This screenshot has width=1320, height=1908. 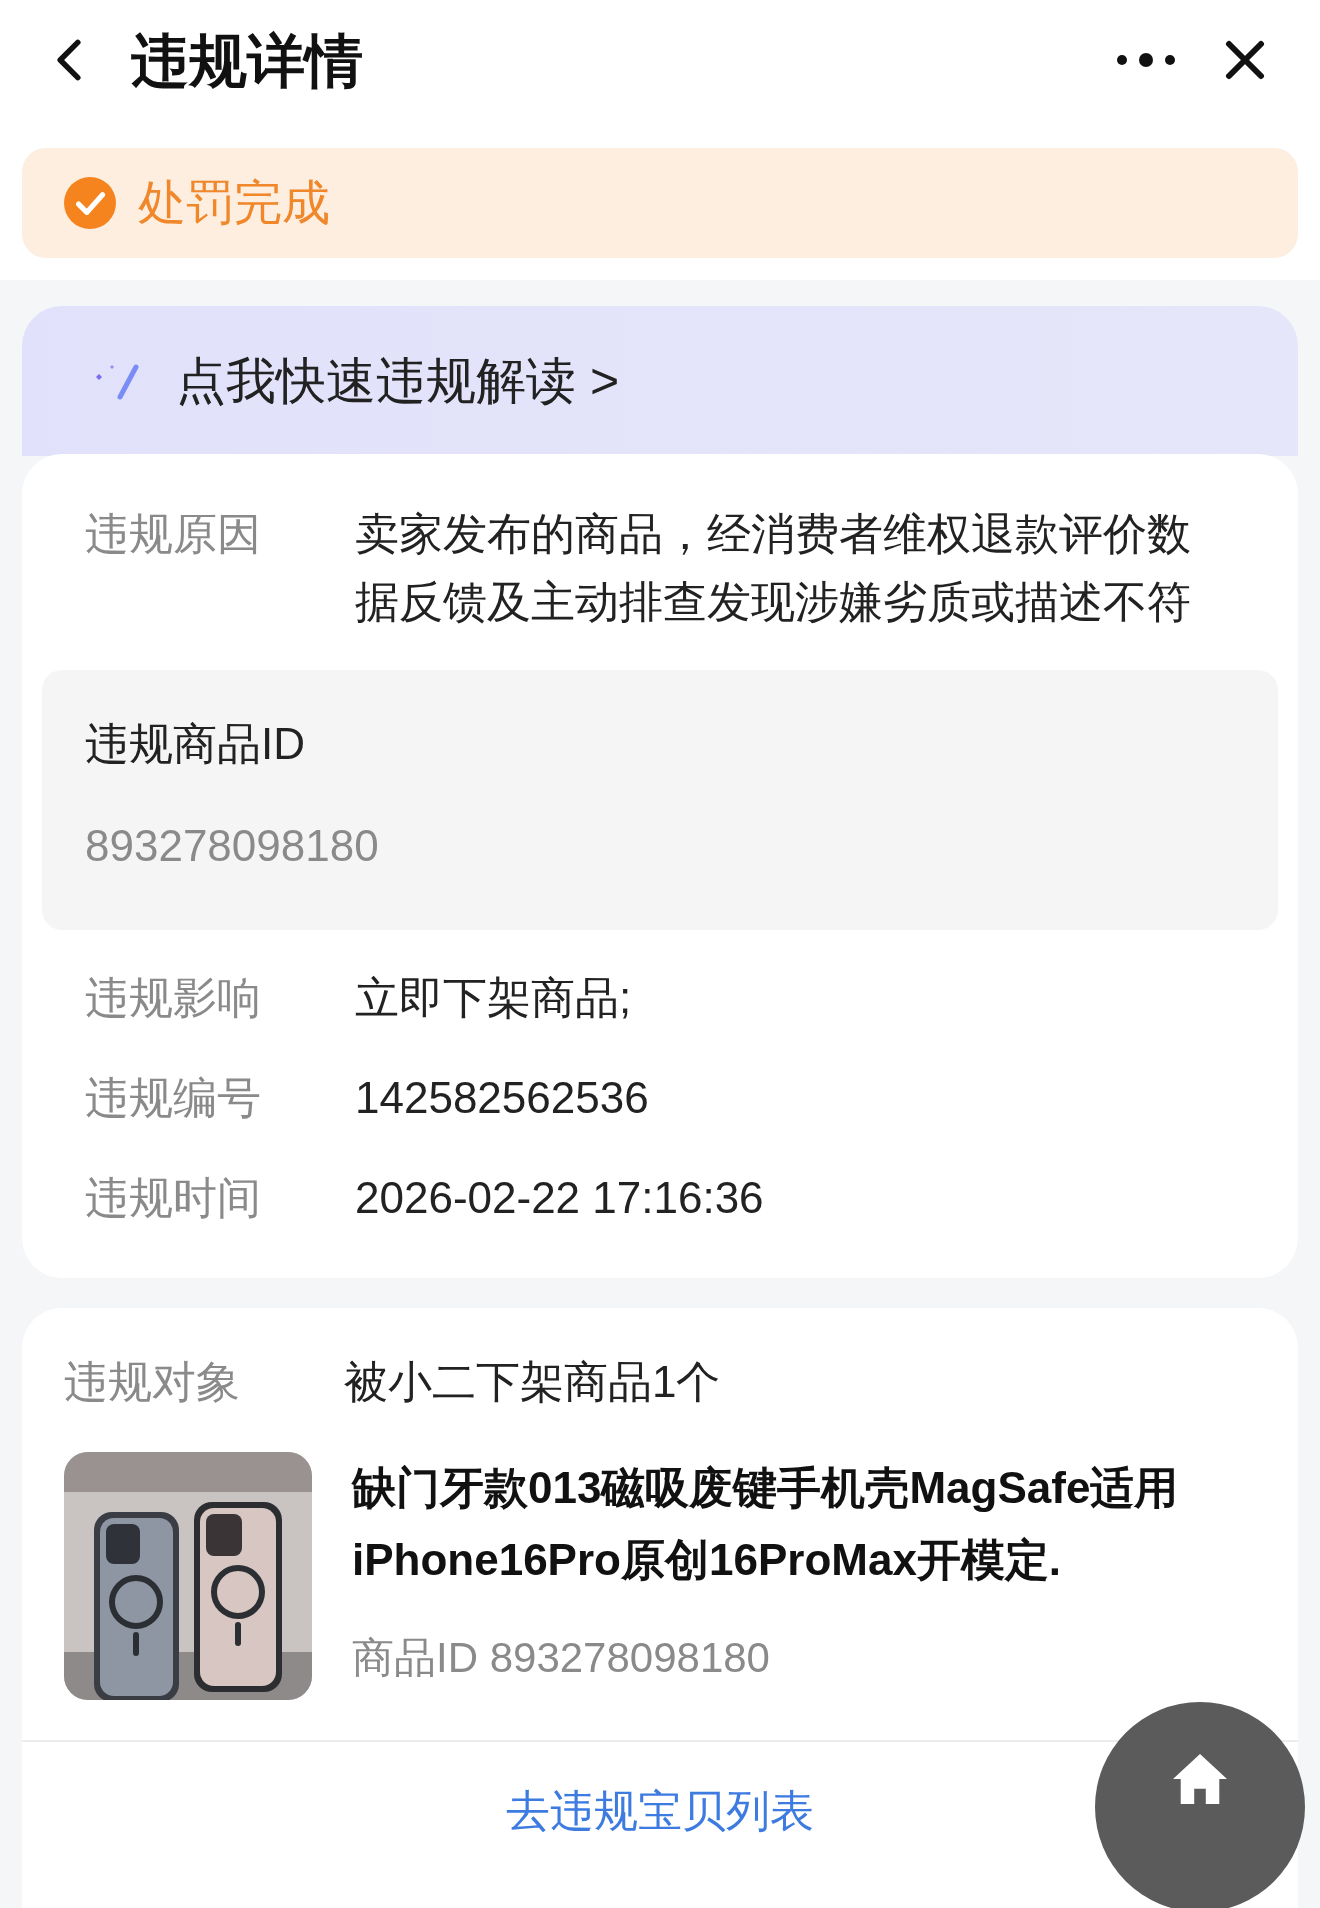 What do you see at coordinates (1245, 60) in the screenshot?
I see `close-icon` at bounding box center [1245, 60].